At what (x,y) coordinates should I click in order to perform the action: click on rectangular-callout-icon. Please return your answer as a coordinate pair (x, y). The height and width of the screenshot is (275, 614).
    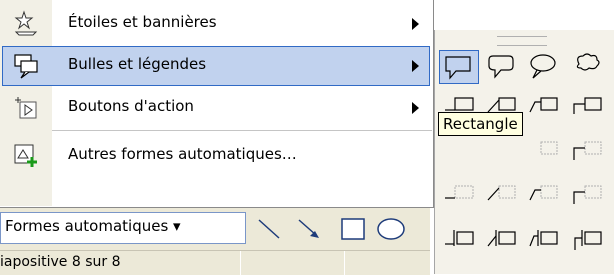
    Looking at the image, I should click on (458, 68).